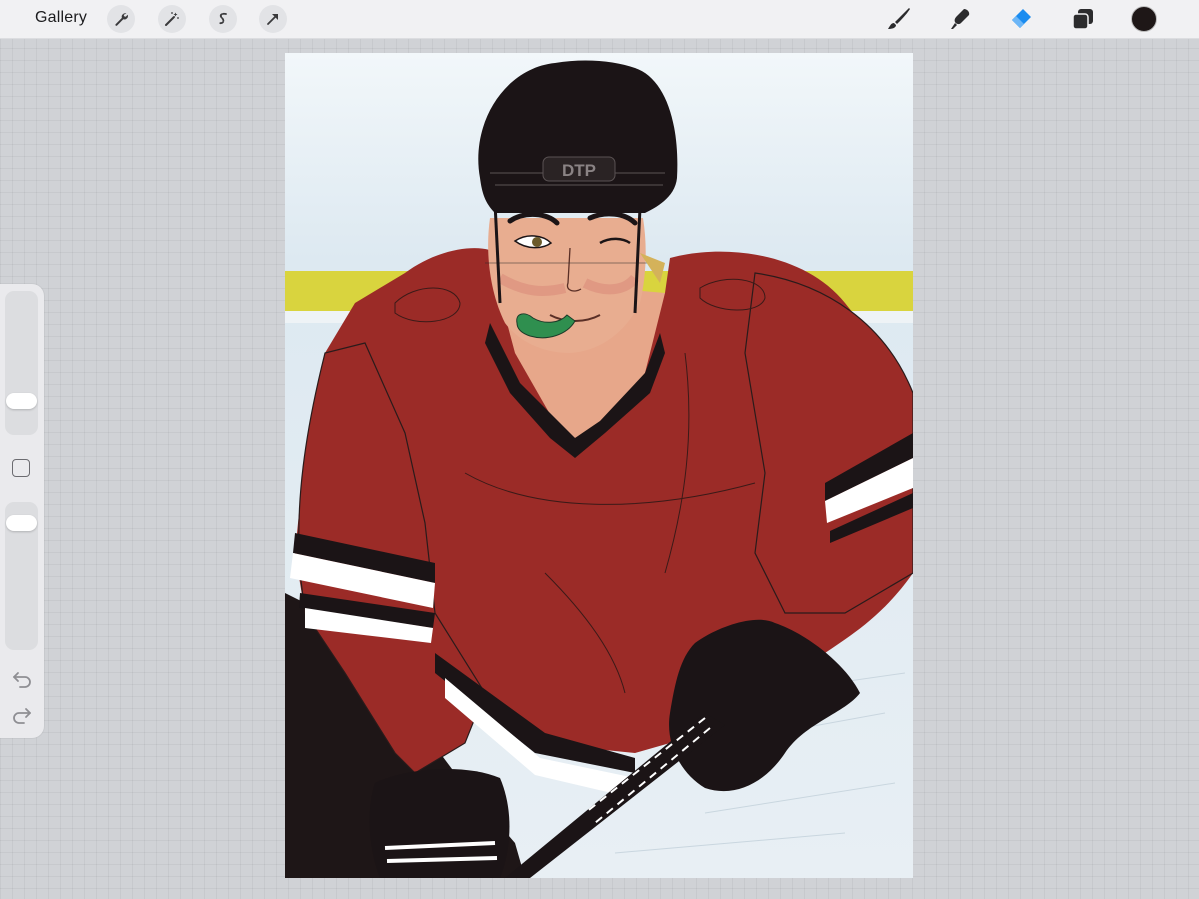 The image size is (1199, 899). I want to click on brush-size-thumb, so click(21, 401).